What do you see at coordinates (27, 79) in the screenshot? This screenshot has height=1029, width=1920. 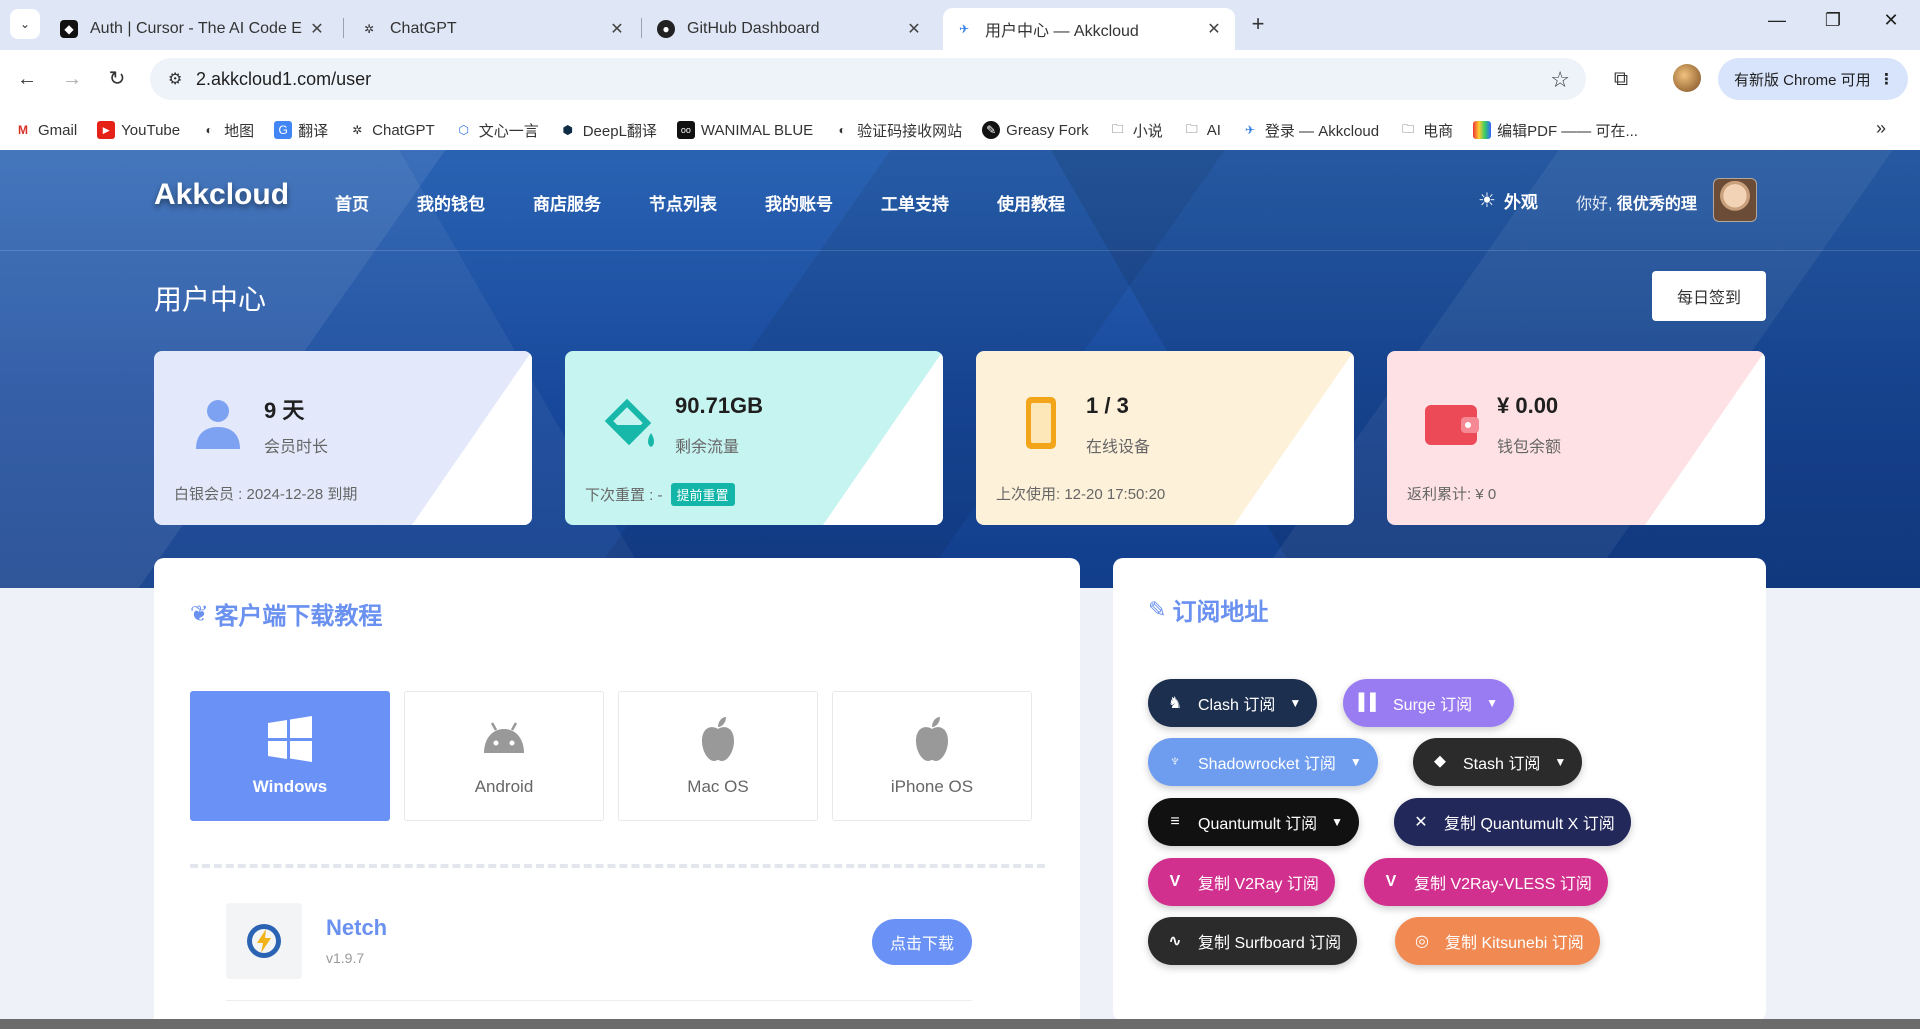 I see `back-icon: ←` at bounding box center [27, 79].